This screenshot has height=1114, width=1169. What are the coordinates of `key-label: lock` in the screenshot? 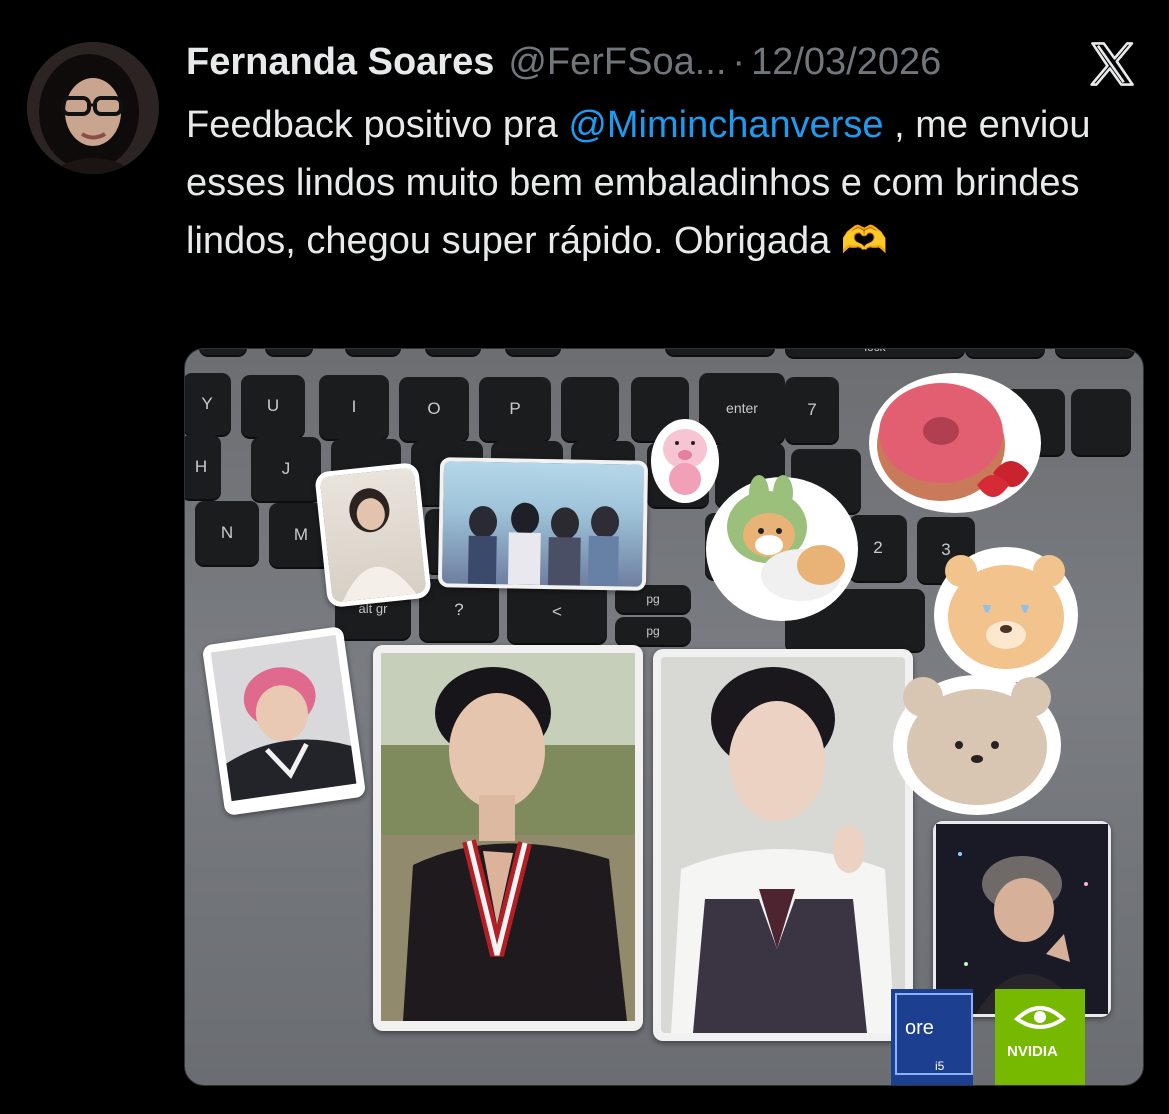 It's located at (874, 351).